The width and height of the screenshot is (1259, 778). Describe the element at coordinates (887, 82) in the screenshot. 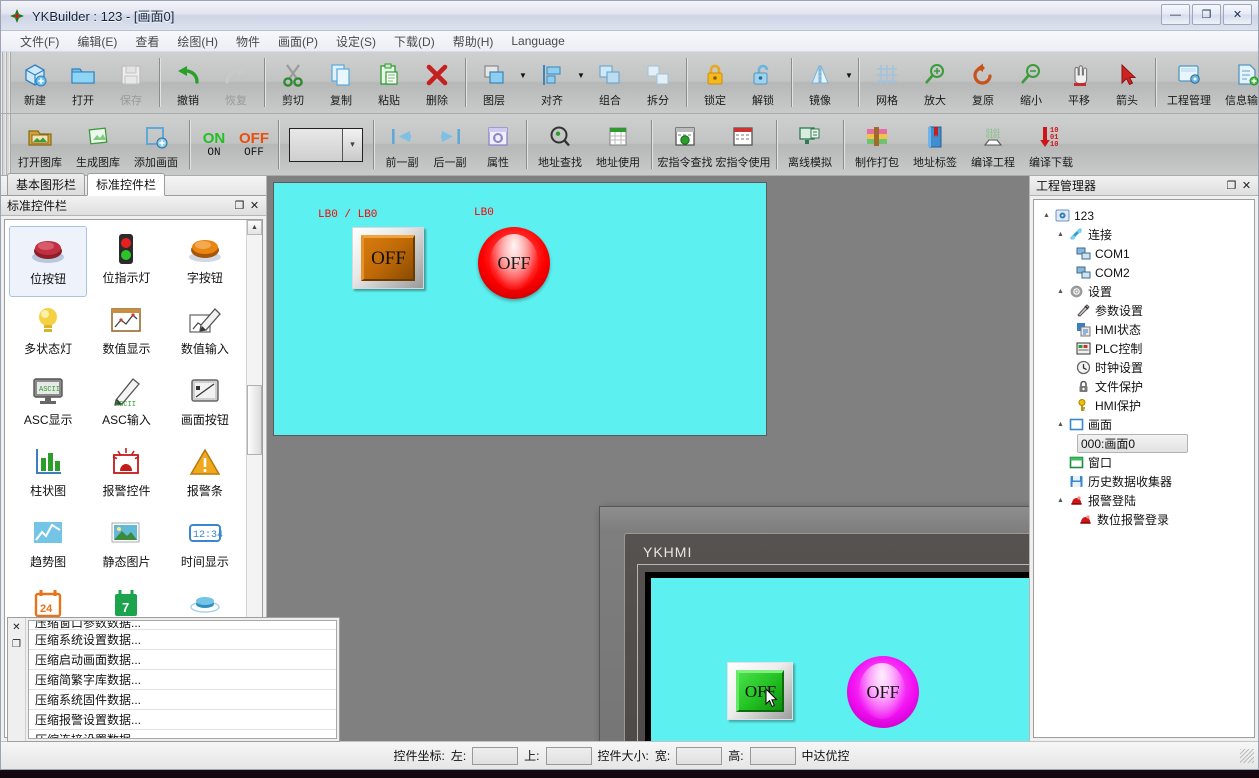

I see `toolbar-grid-button: 网格` at that location.